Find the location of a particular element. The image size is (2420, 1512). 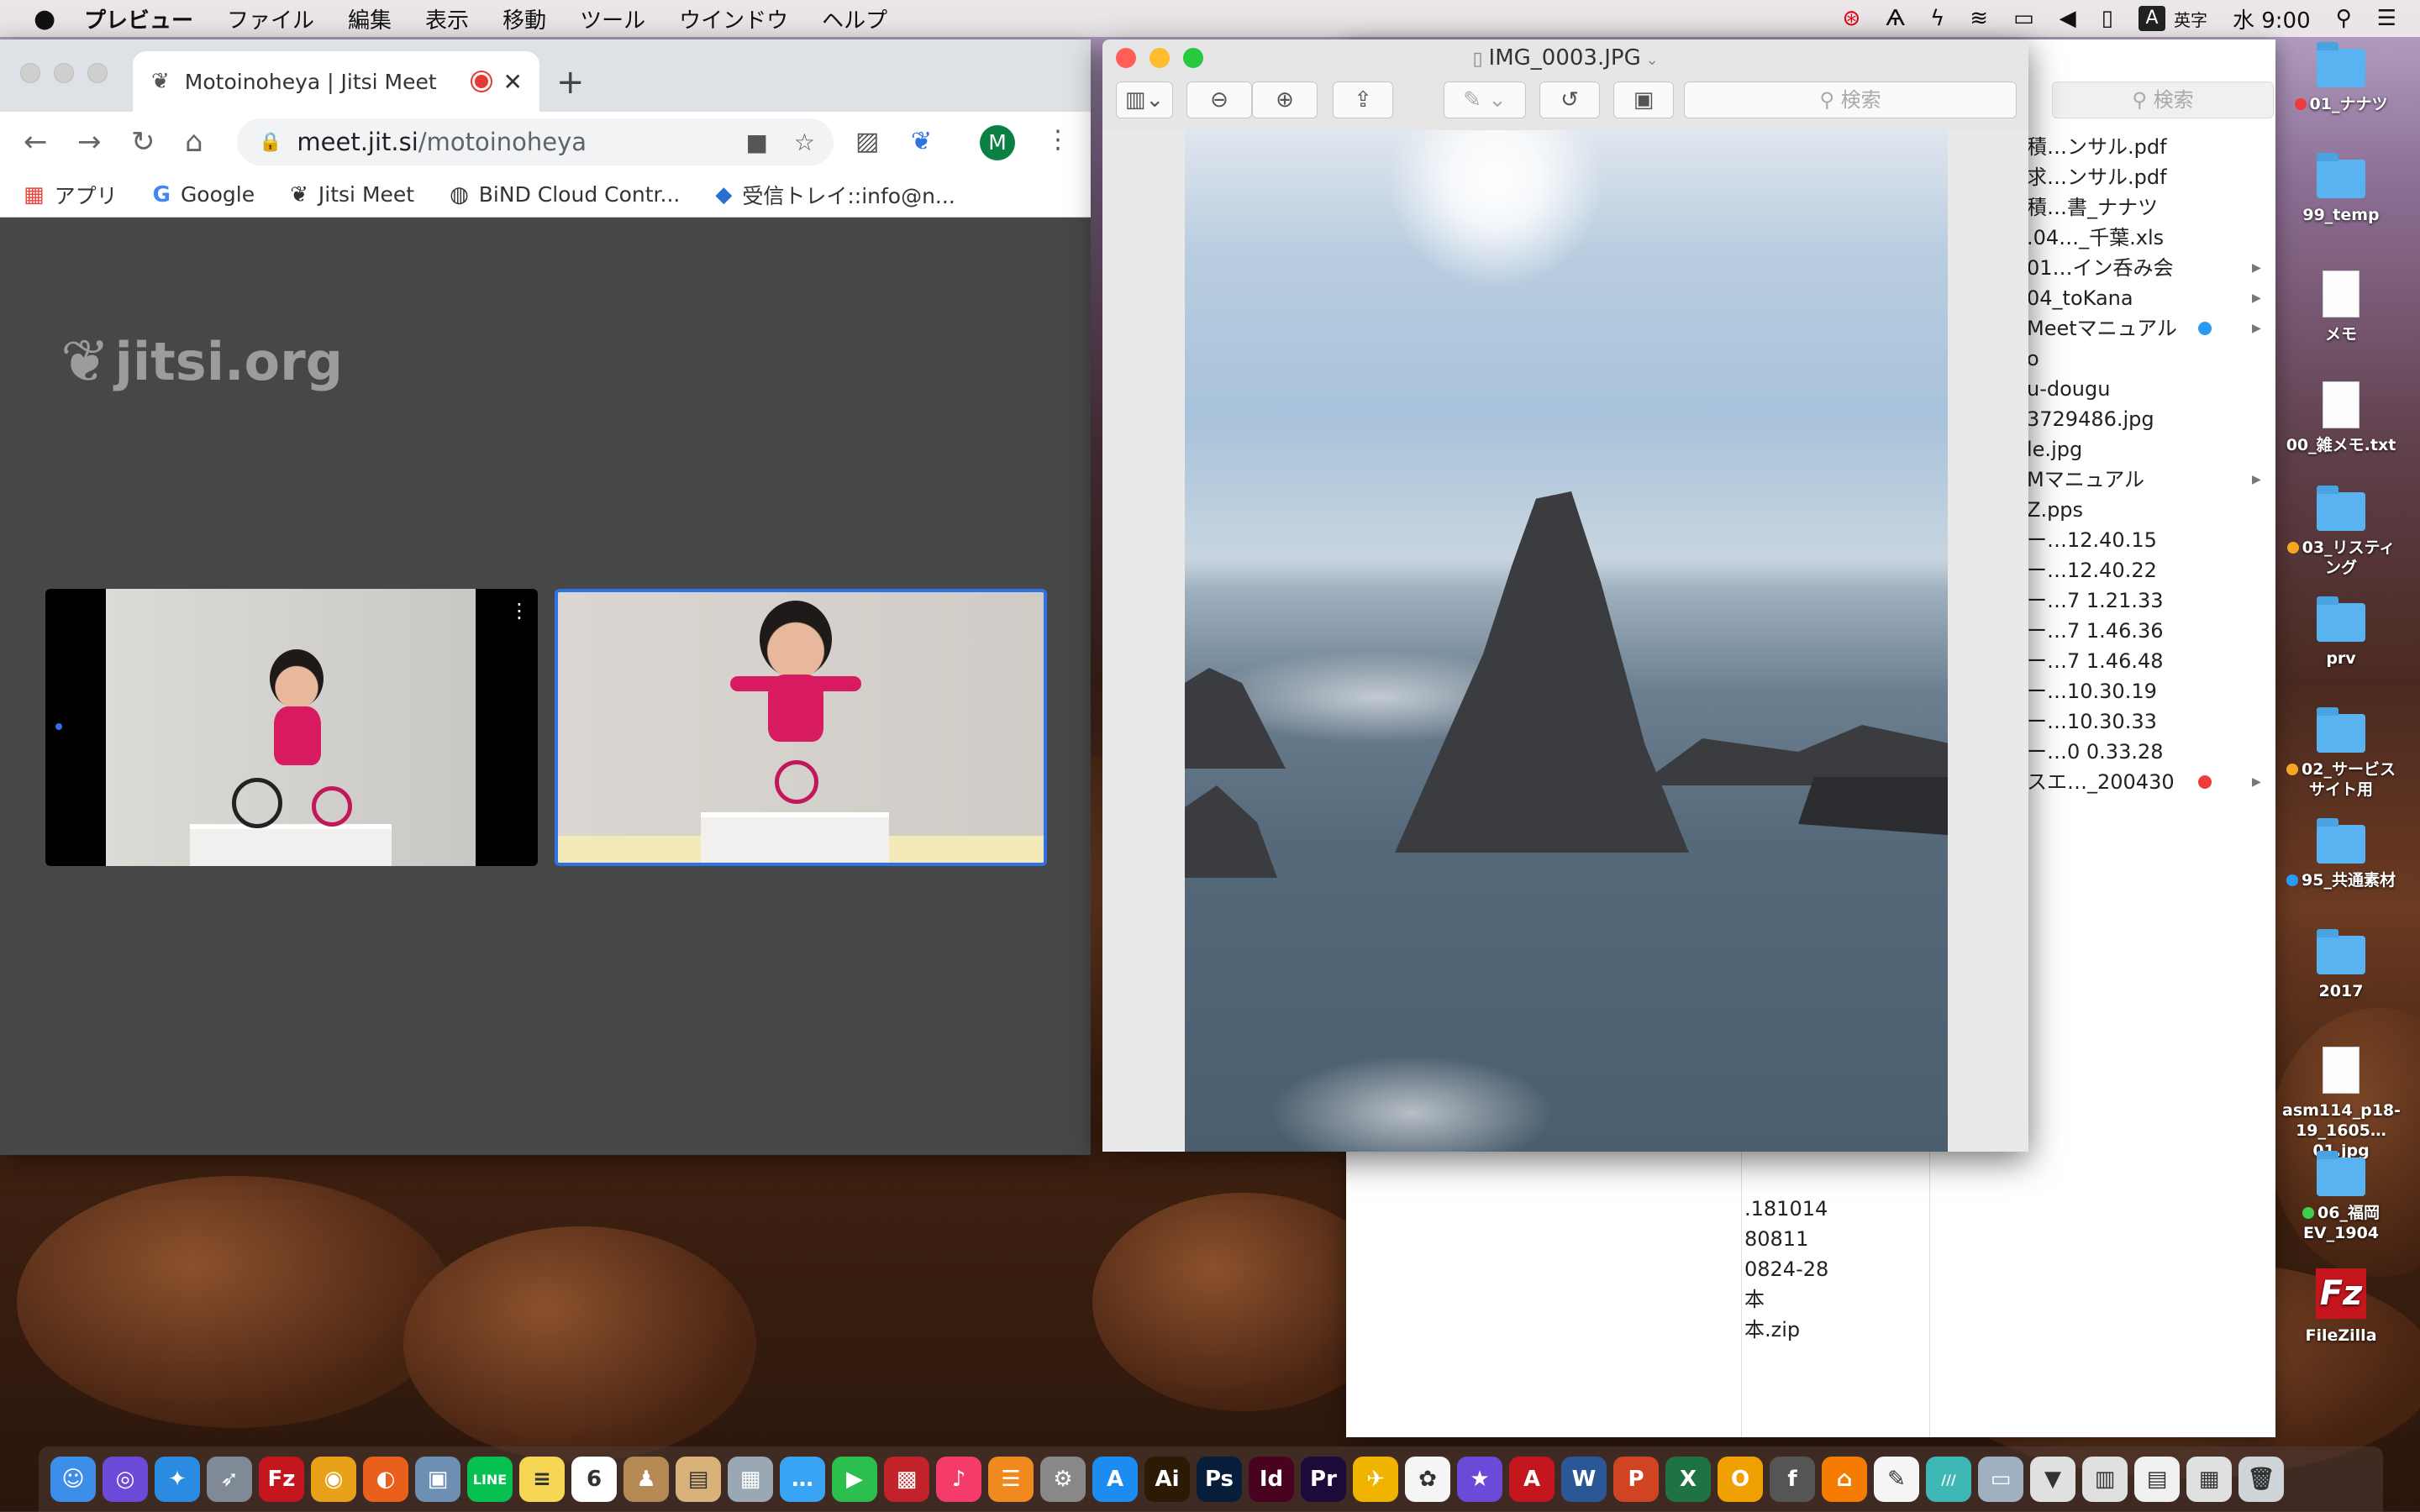

finder-list-item: 求…ンサル.pdf is located at coordinates (2148, 177).